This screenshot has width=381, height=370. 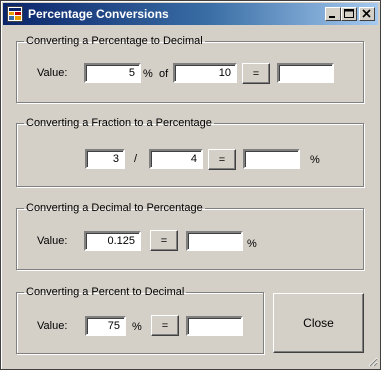 I want to click on close-window-button, so click(x=367, y=14).